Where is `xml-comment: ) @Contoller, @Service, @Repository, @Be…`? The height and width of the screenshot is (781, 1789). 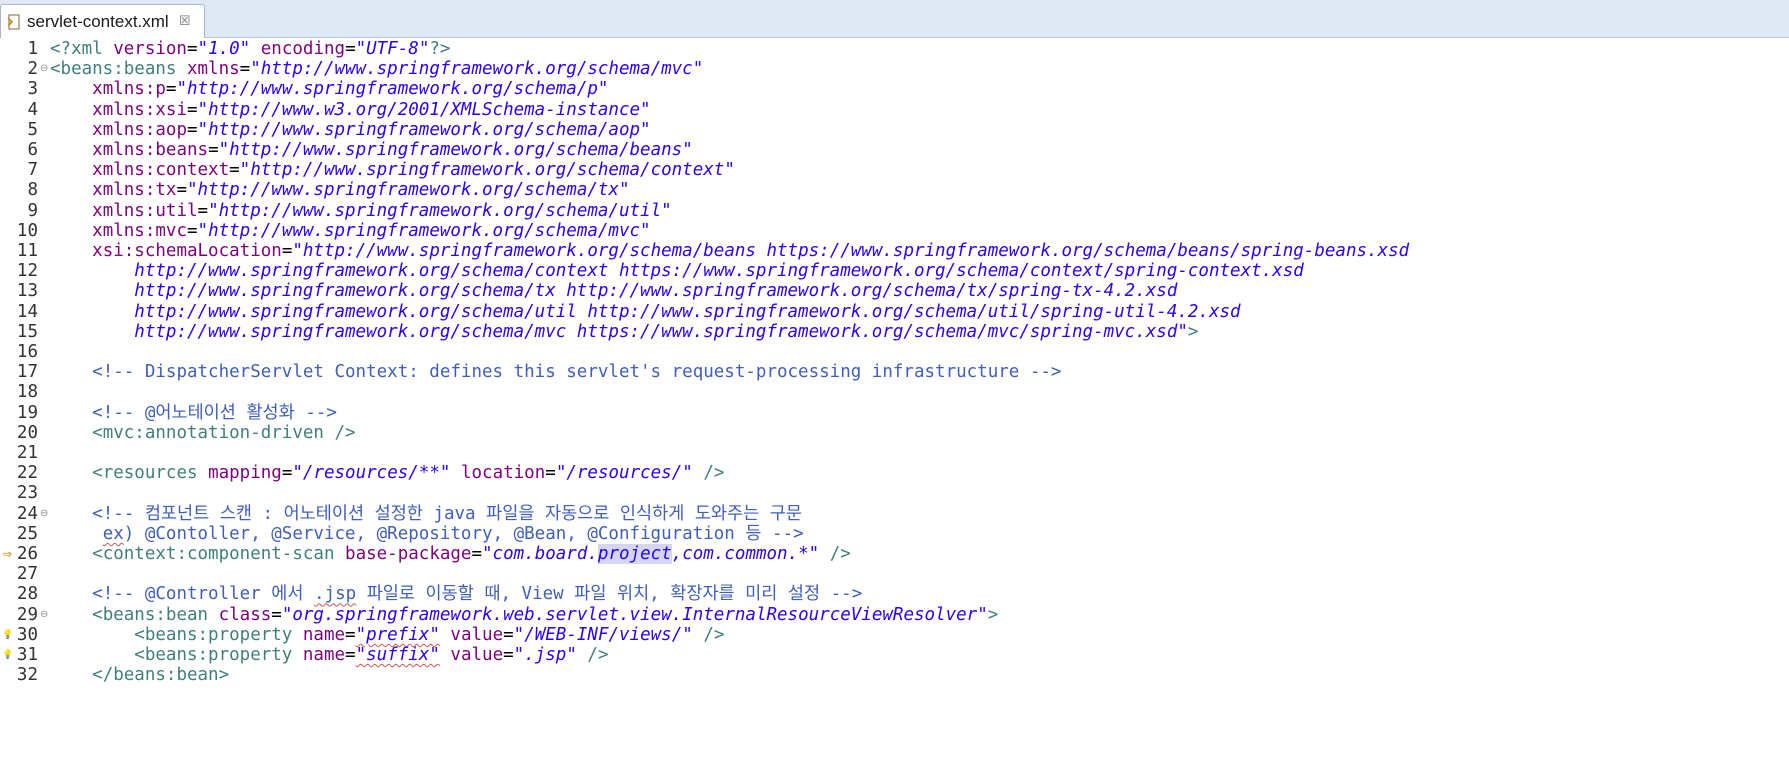 xml-comment: ) @Contoller, @Service, @Repository, @Be… is located at coordinates (463, 533).